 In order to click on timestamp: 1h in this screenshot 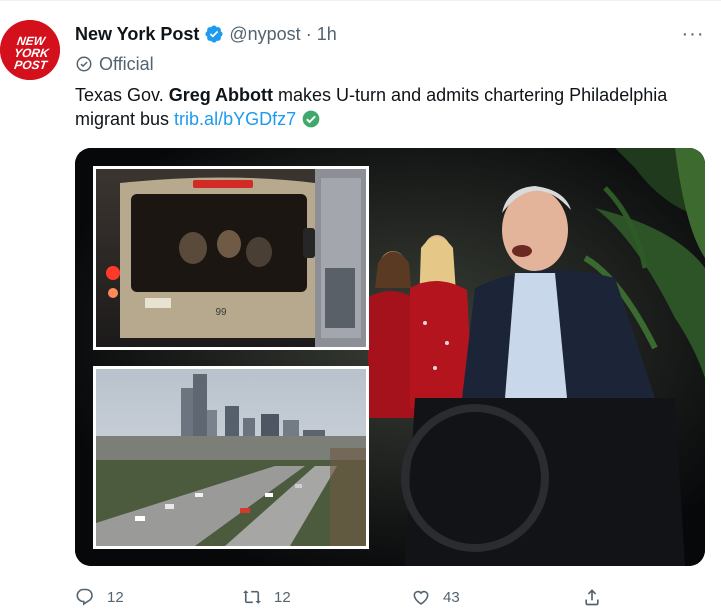, I will do `click(327, 34)`.